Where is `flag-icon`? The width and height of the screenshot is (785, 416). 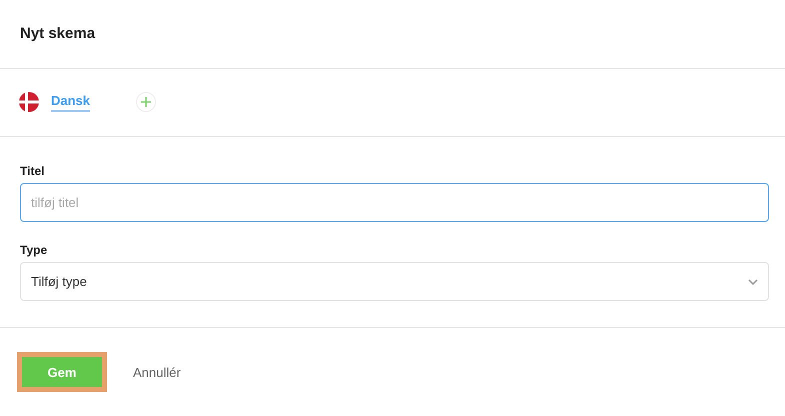
flag-icon is located at coordinates (29, 102).